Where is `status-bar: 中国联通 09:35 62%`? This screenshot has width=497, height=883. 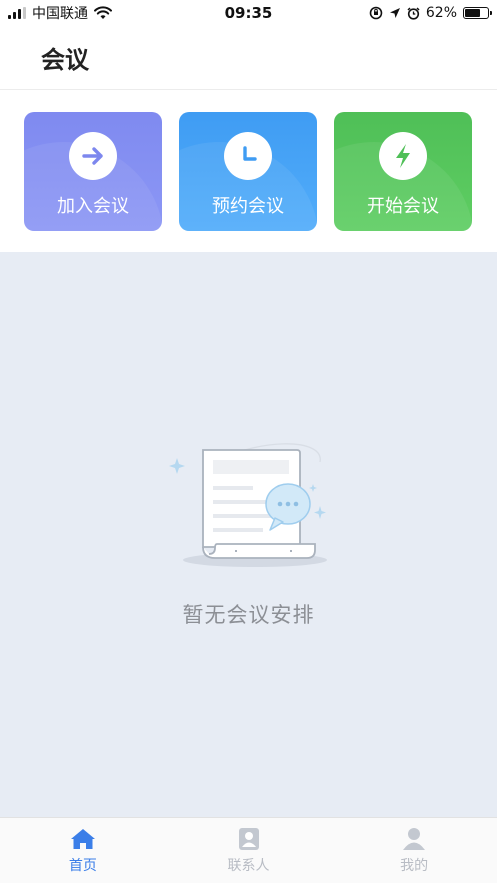 status-bar: 中国联通 09:35 62% is located at coordinates (248, 13).